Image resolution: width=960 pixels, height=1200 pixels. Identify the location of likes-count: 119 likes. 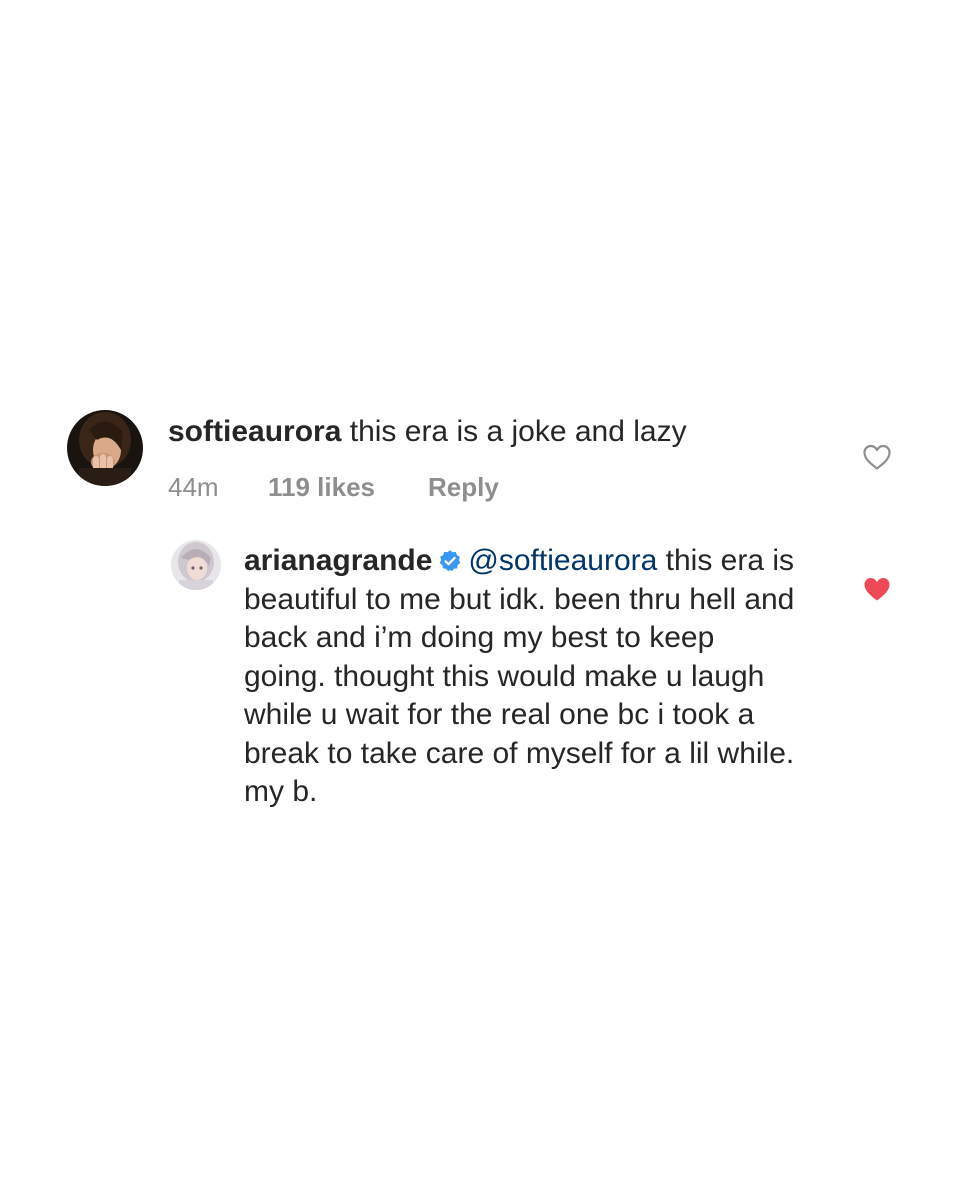
(348, 487).